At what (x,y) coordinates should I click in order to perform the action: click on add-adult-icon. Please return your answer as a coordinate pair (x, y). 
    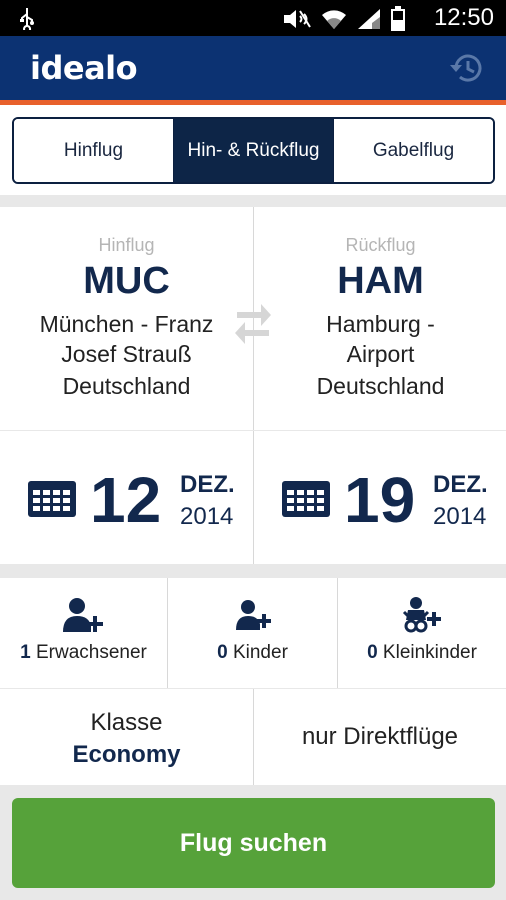
    Looking at the image, I should click on (83, 615).